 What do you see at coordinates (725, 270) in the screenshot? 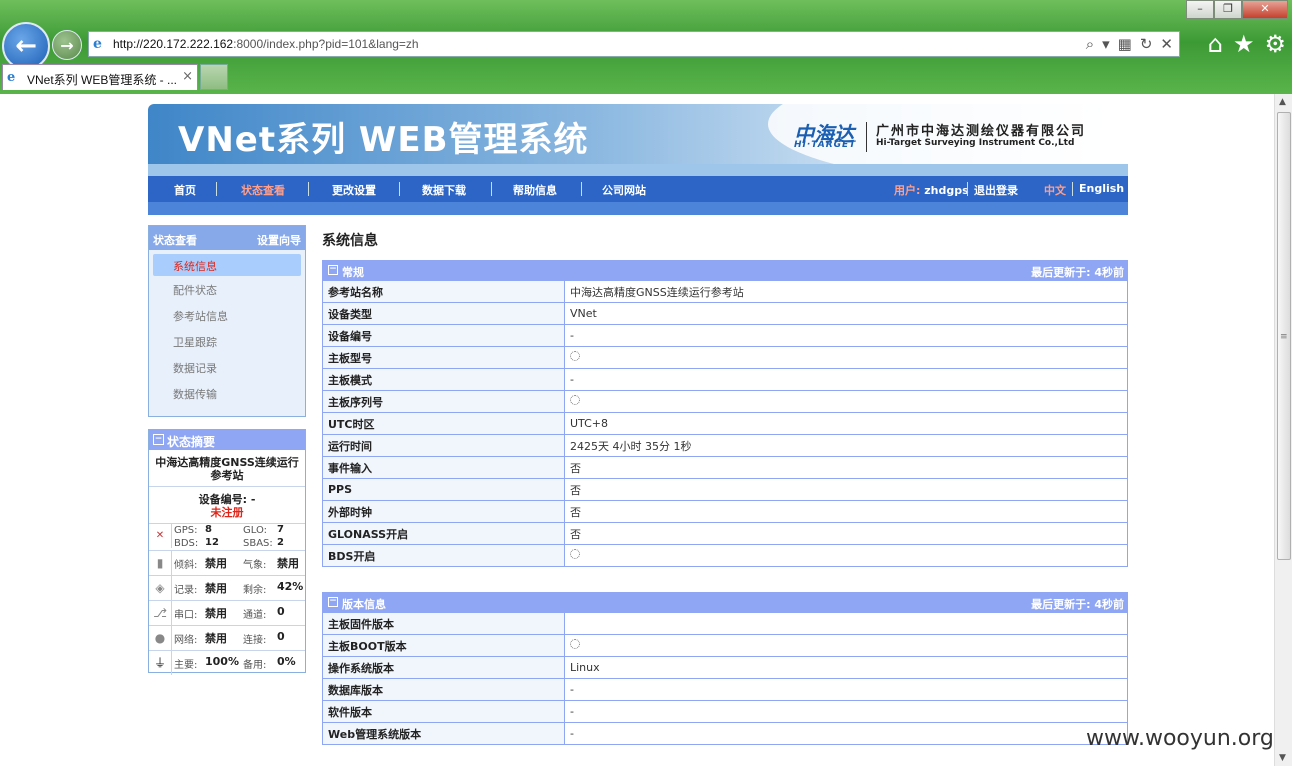
I see `general-panel-header: − 常规 最后更新于: 4秒前` at bounding box center [725, 270].